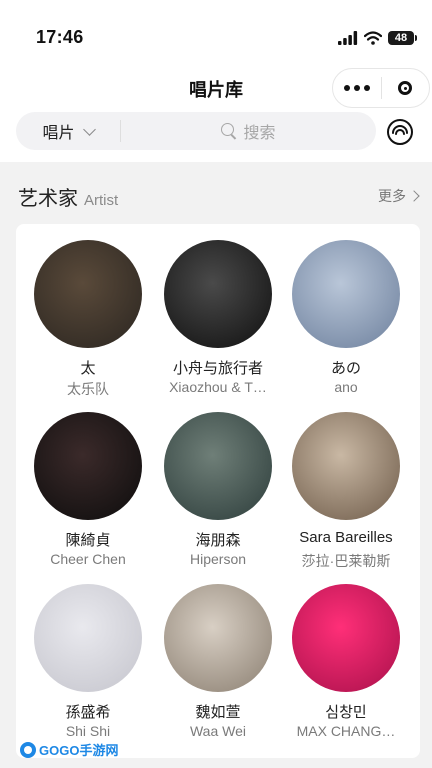  I want to click on status-icons: 48, so click(377, 38).